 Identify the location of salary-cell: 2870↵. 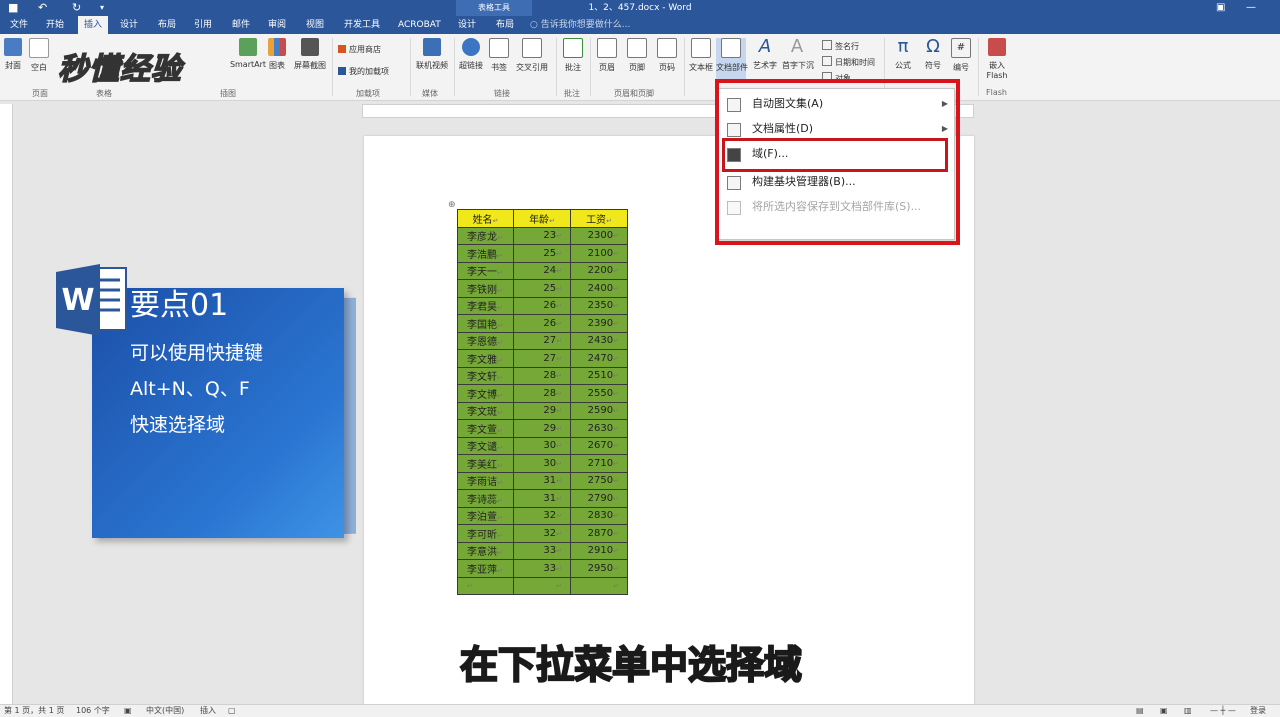
(599, 533).